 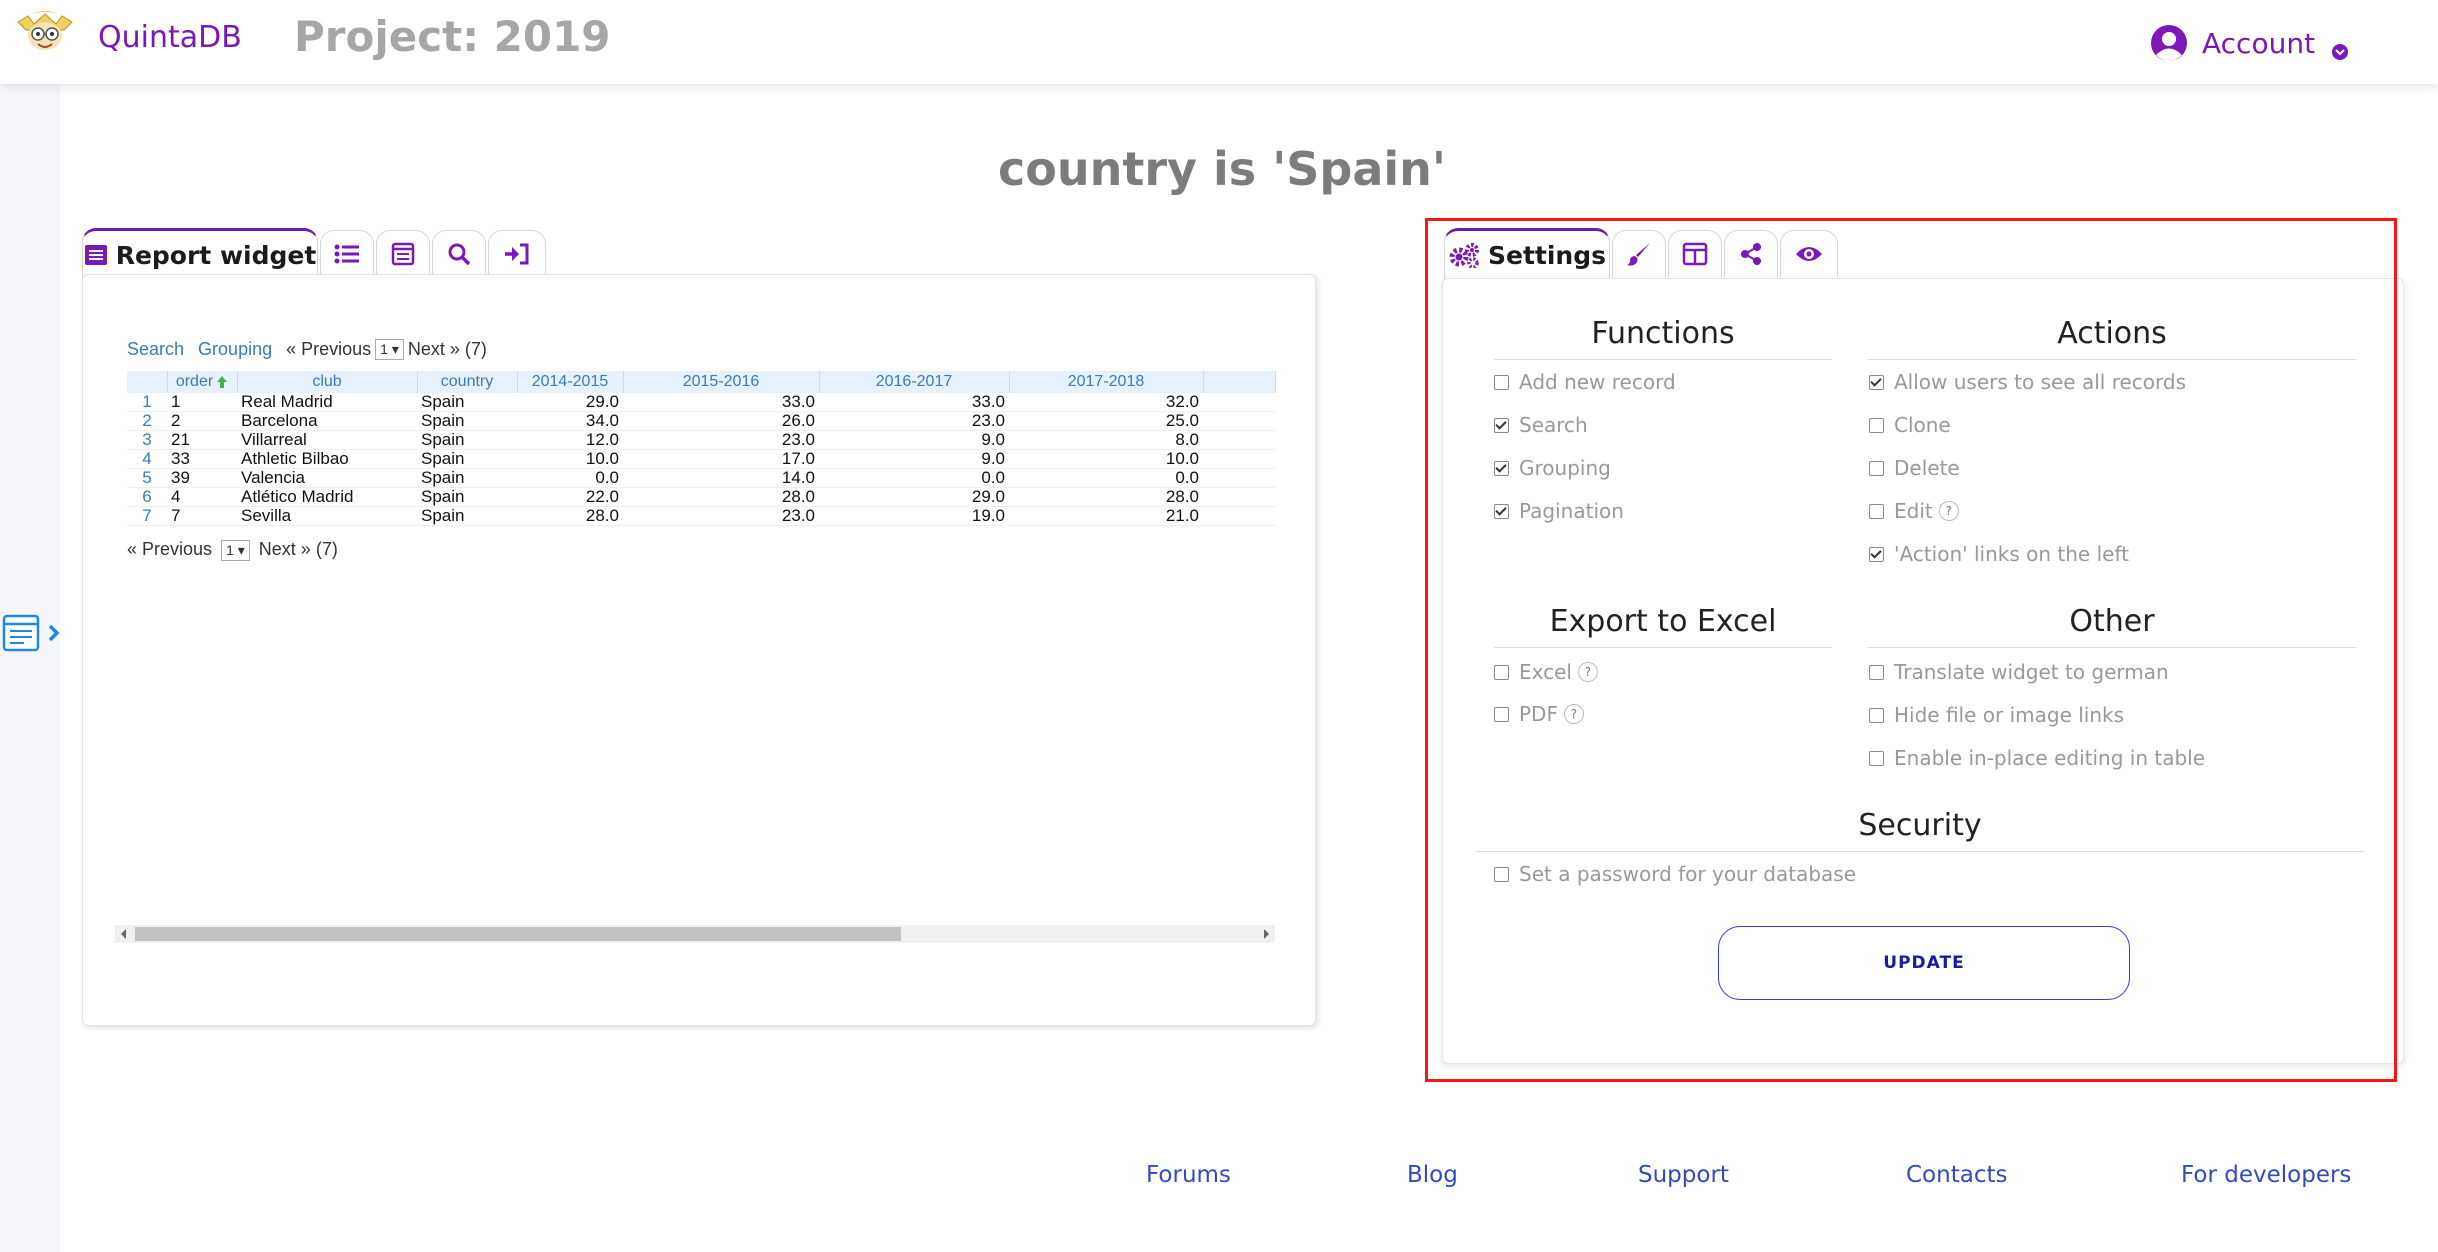 I want to click on tab-list, so click(x=347, y=253).